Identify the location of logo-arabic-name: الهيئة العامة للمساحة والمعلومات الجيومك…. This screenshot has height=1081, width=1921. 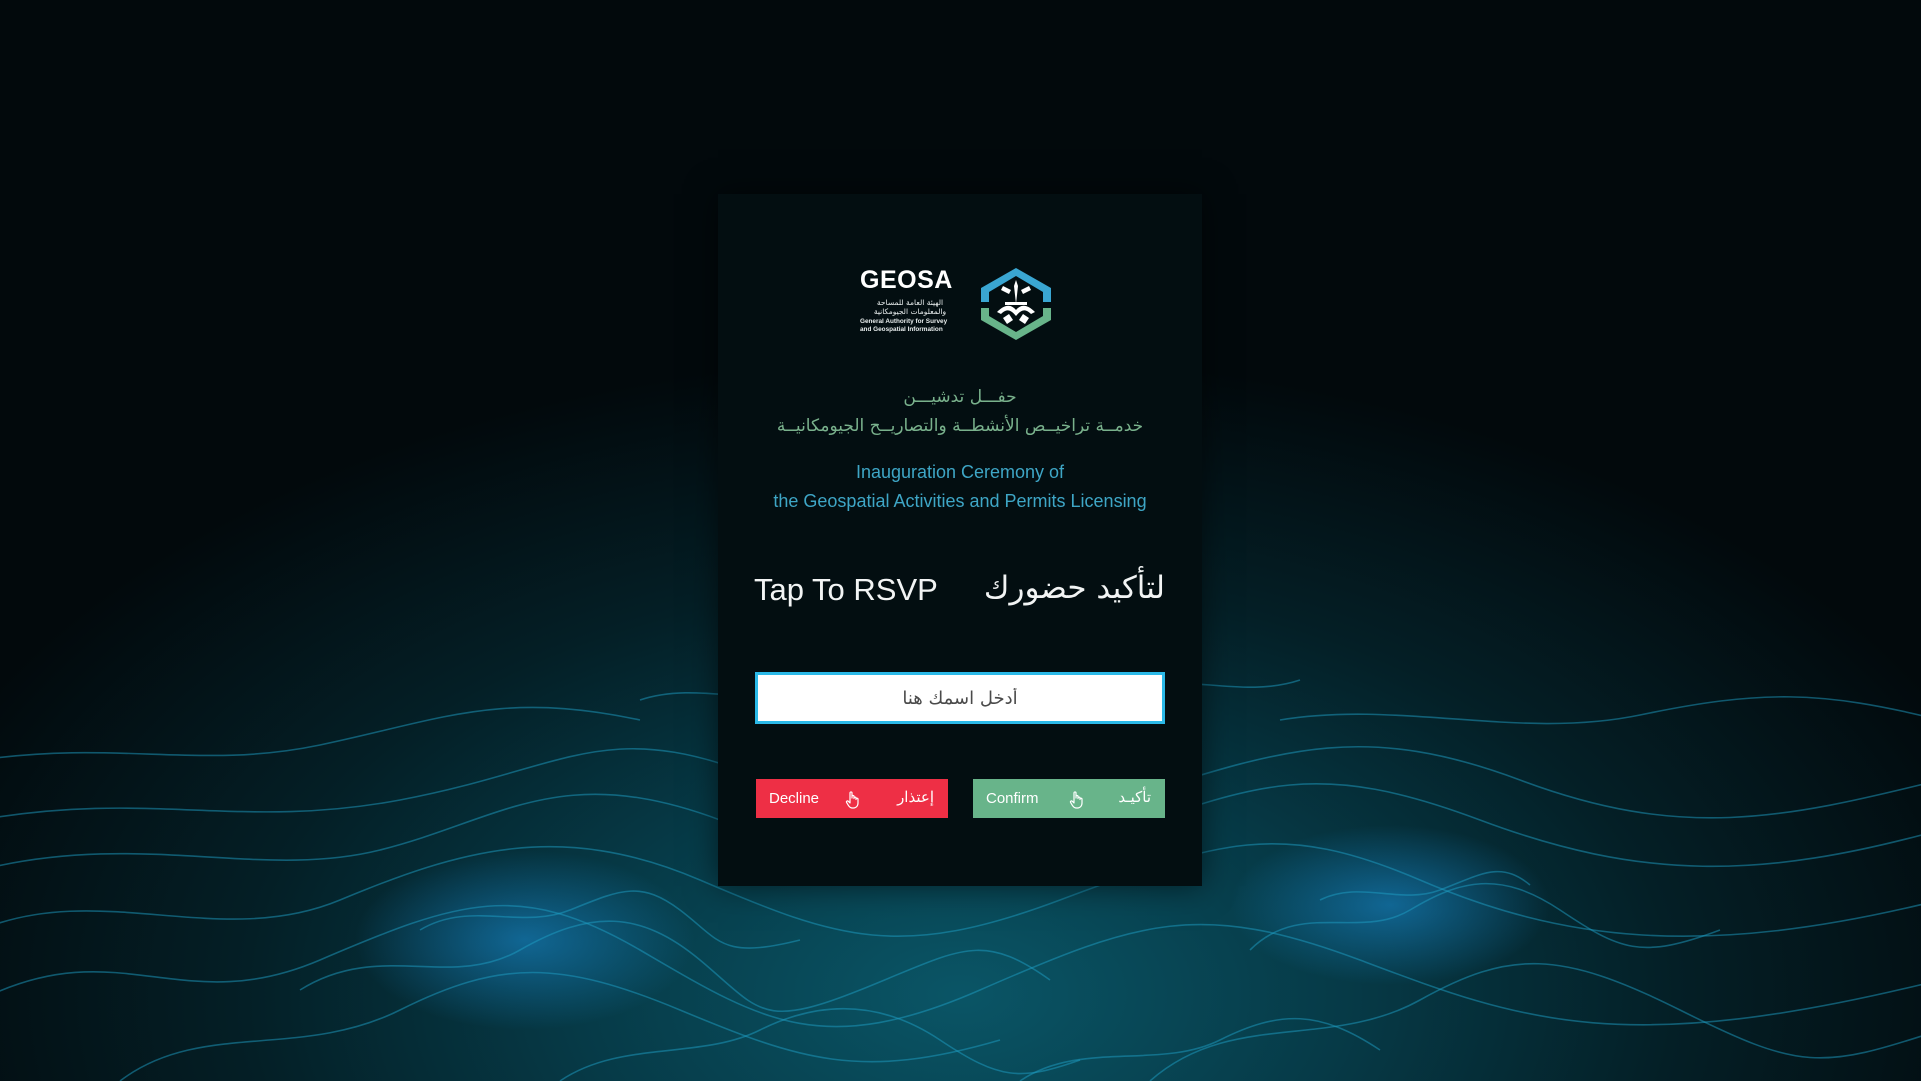
(910, 307).